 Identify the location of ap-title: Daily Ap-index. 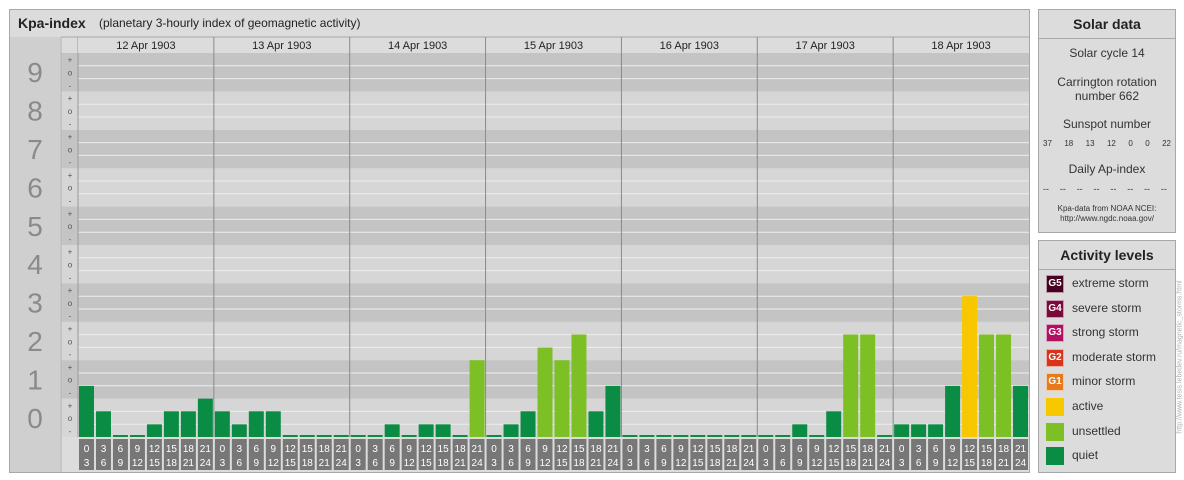
(1107, 169).